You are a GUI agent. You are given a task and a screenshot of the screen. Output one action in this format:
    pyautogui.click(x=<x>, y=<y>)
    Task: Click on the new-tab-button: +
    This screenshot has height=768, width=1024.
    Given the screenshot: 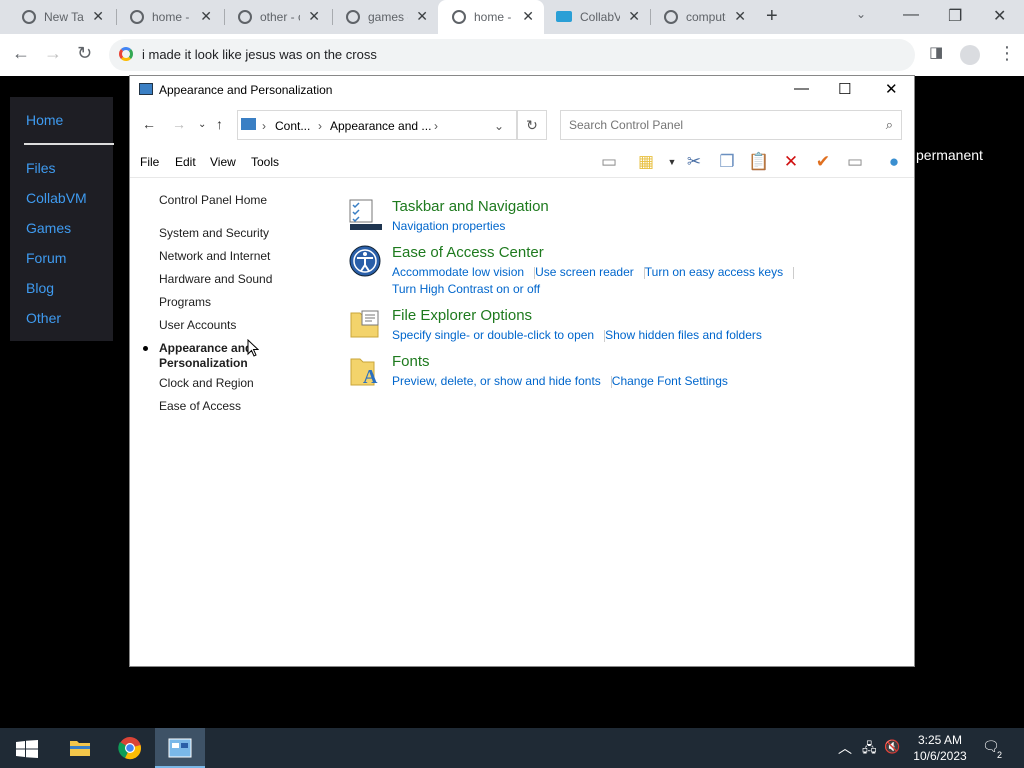 What is the action you would take?
    pyautogui.click(x=772, y=16)
    